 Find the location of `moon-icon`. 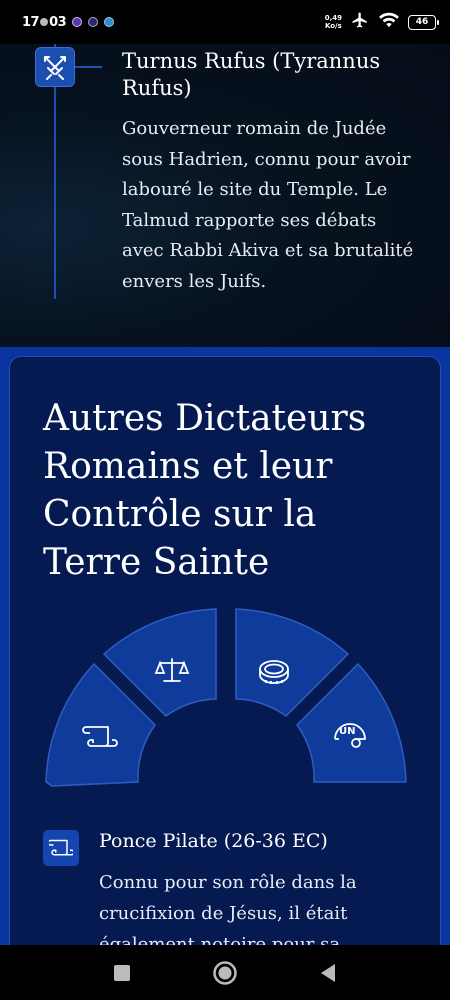

moon-icon is located at coordinates (44, 21).